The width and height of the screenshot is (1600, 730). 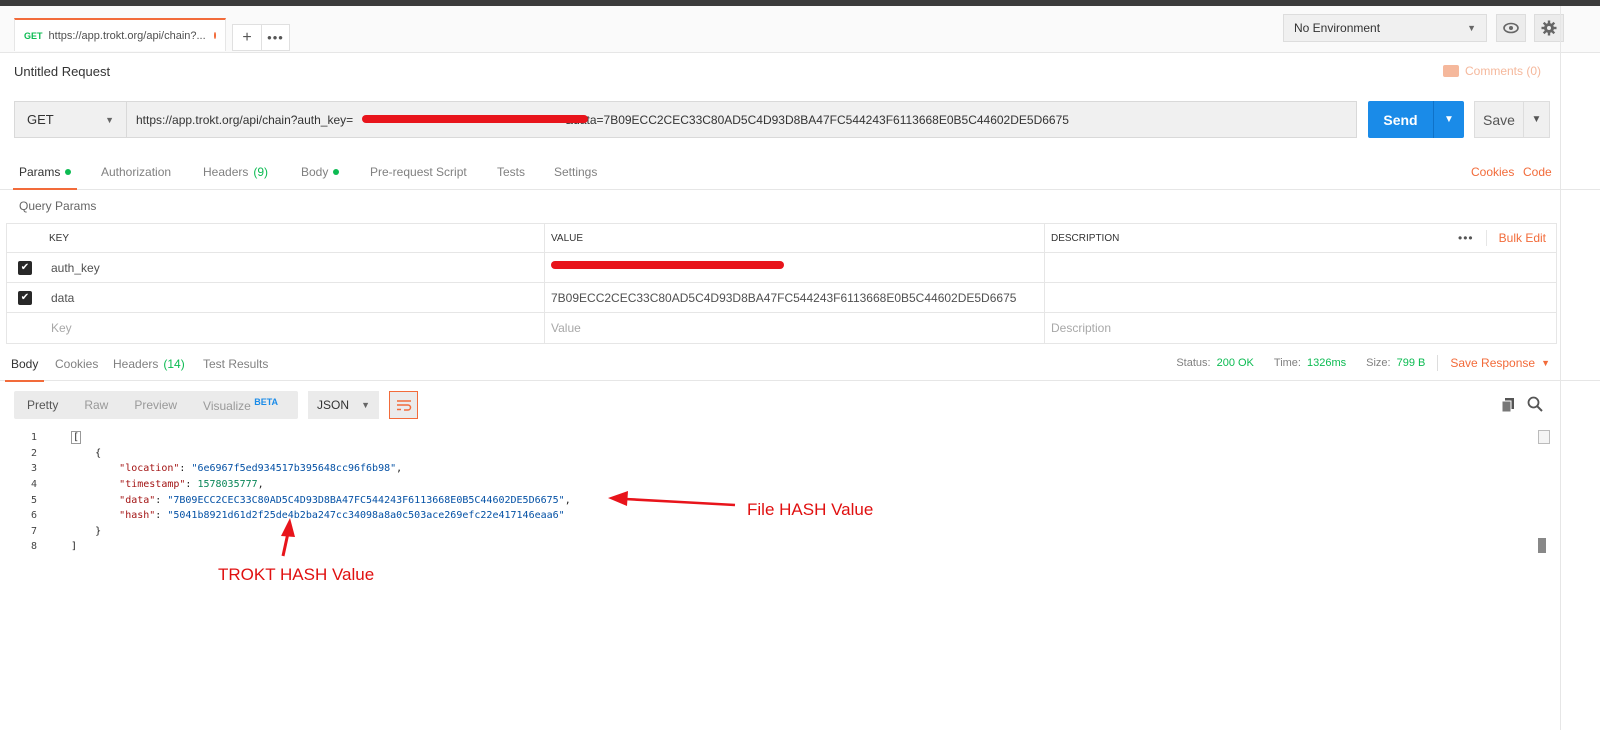 What do you see at coordinates (672, 499) in the screenshot?
I see `arrow-file-hash` at bounding box center [672, 499].